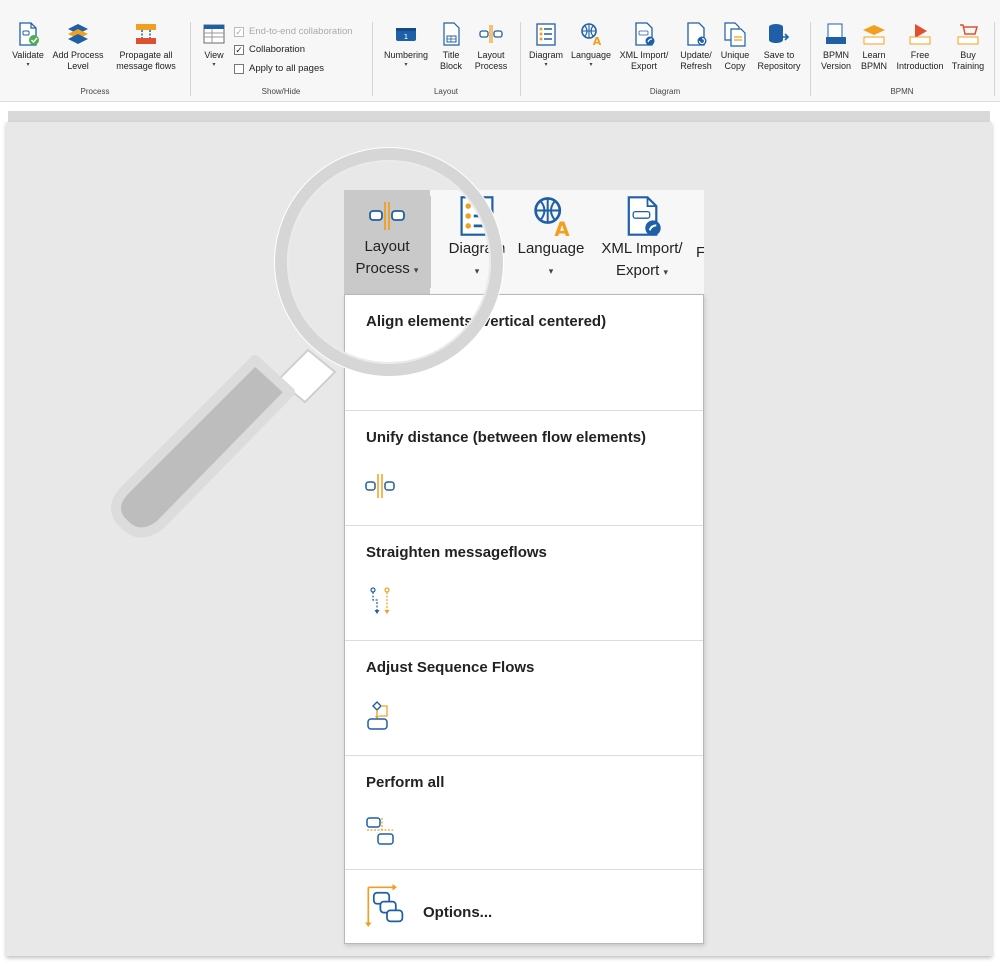 The width and height of the screenshot is (1000, 962). What do you see at coordinates (78, 66) in the screenshot?
I see `add-process-label-2: Level` at bounding box center [78, 66].